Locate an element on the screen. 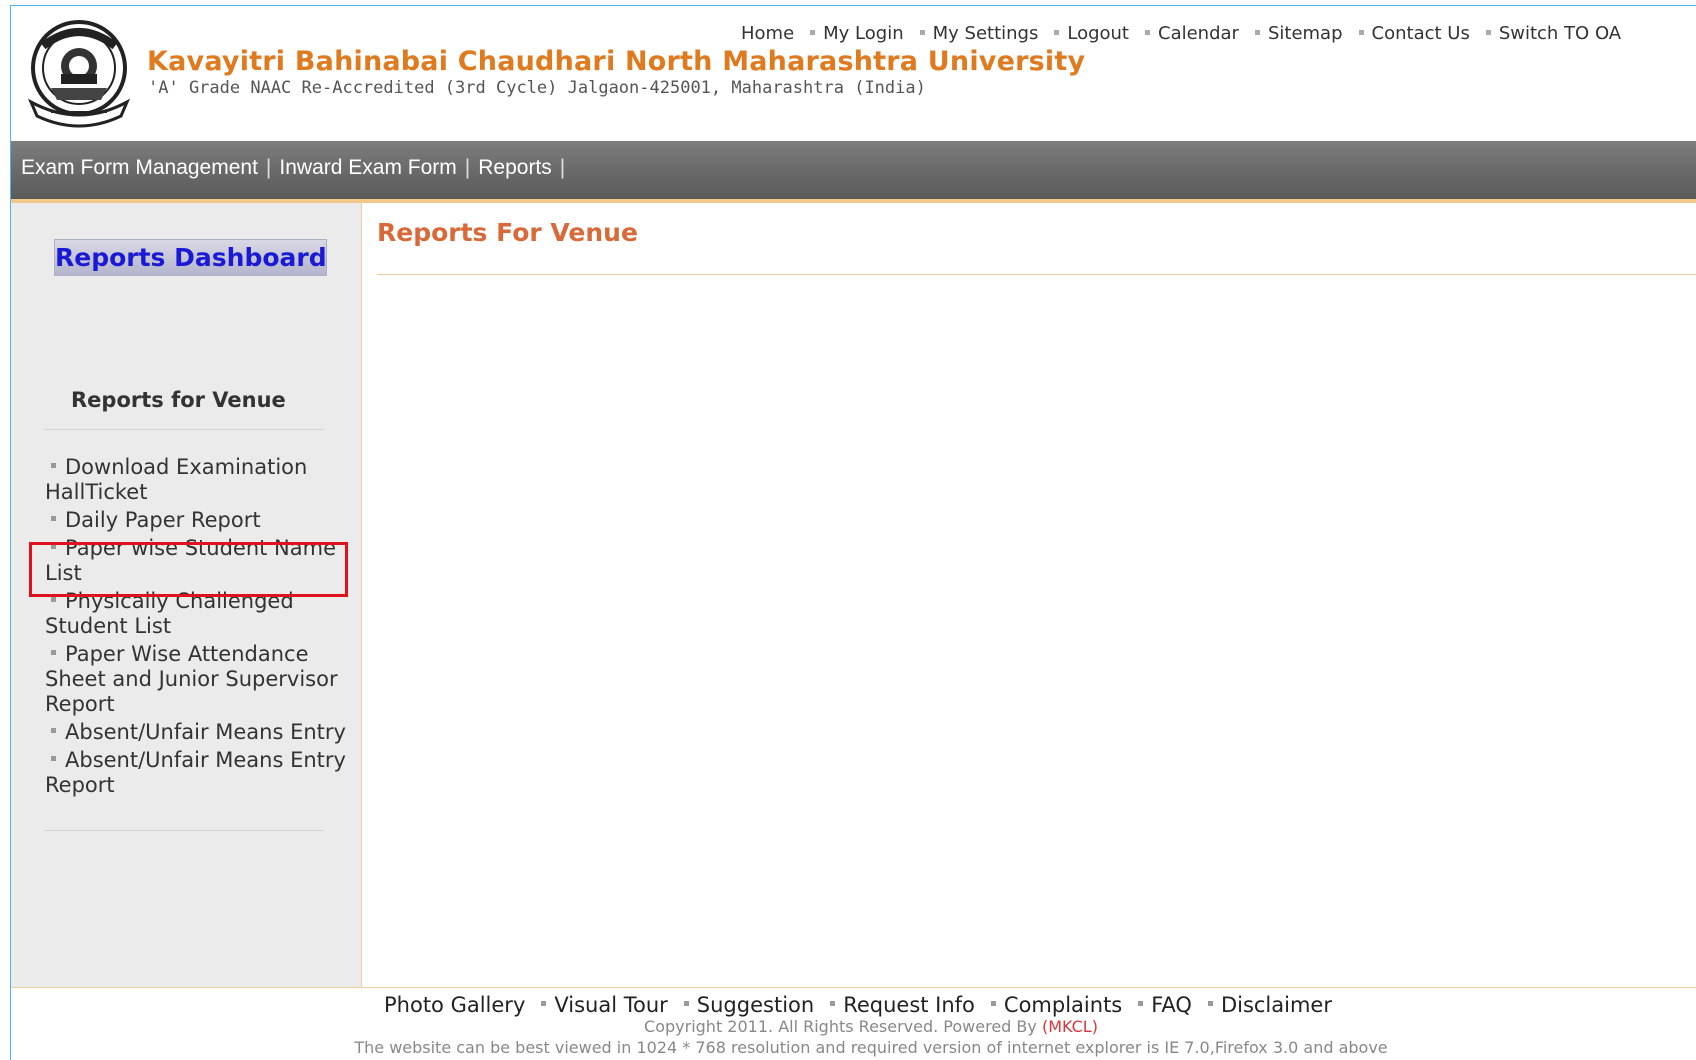 This screenshot has width=1696, height=1060. sidebar-item-label: Absent/Unfair Means Entry is located at coordinates (205, 732).